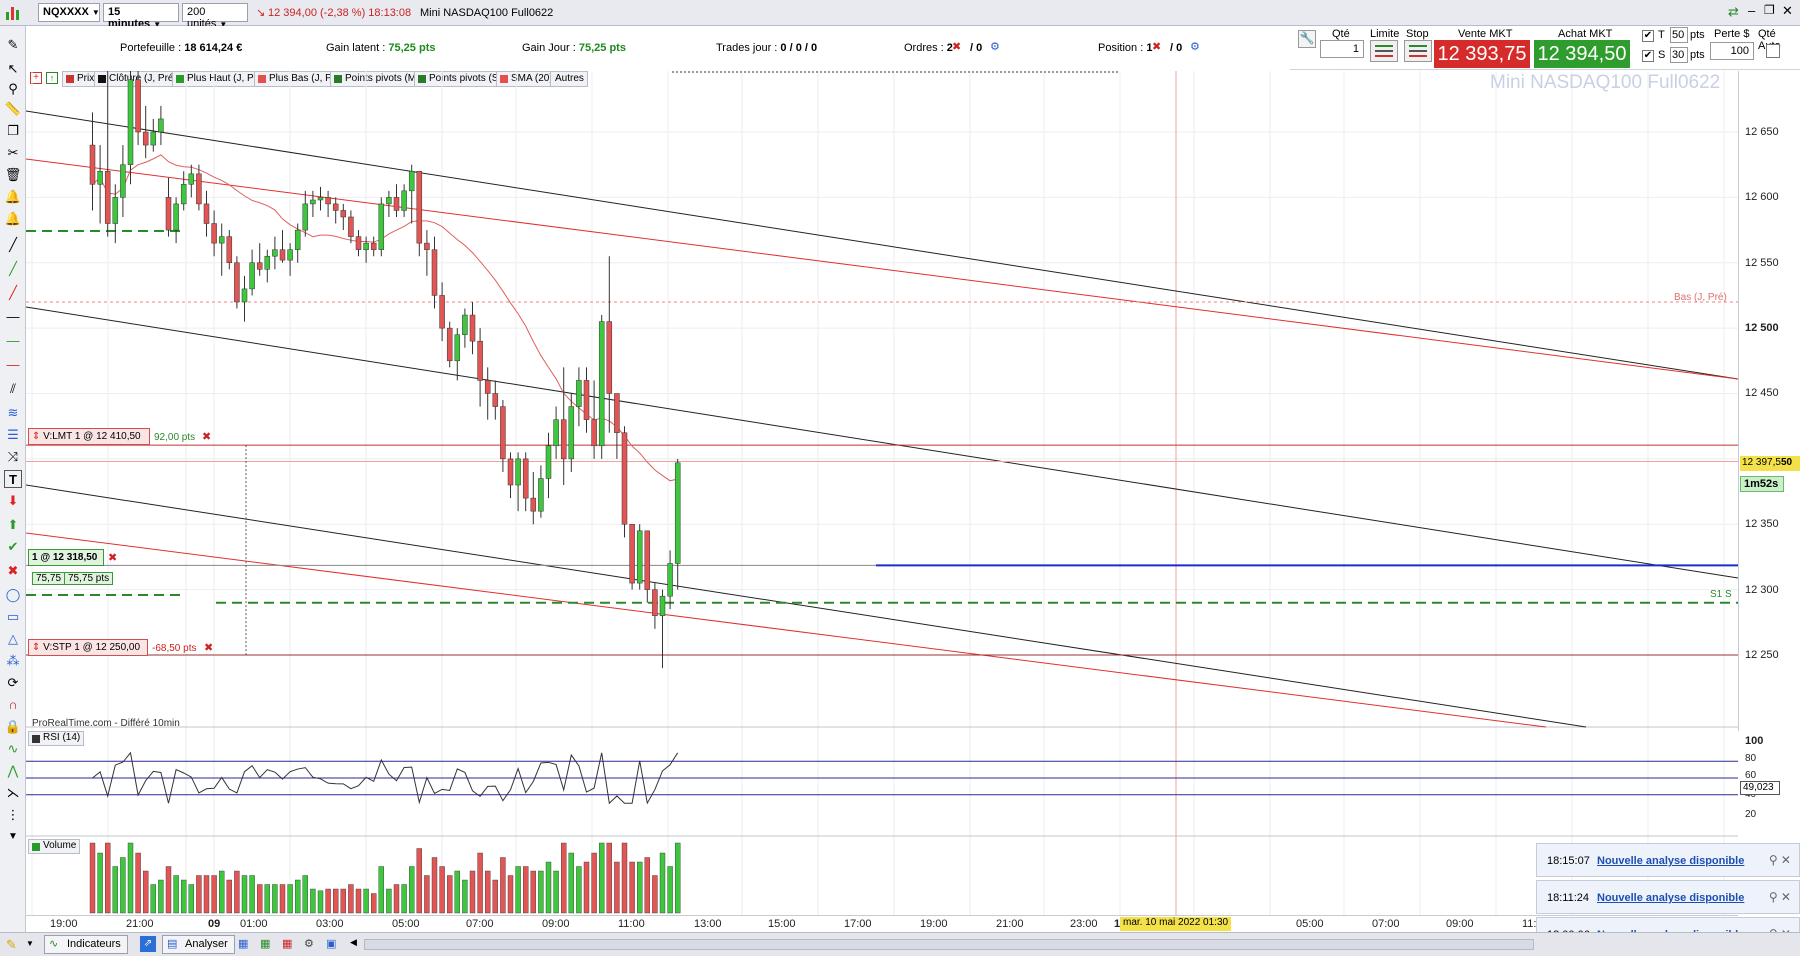 This screenshot has height=956, width=1800. I want to click on line-icon: ╱, so click(13, 245).